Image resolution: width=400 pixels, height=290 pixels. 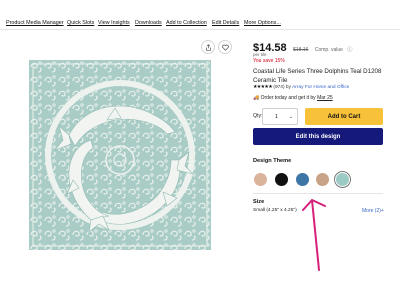 I want to click on size-label: Size, so click(x=259, y=202).